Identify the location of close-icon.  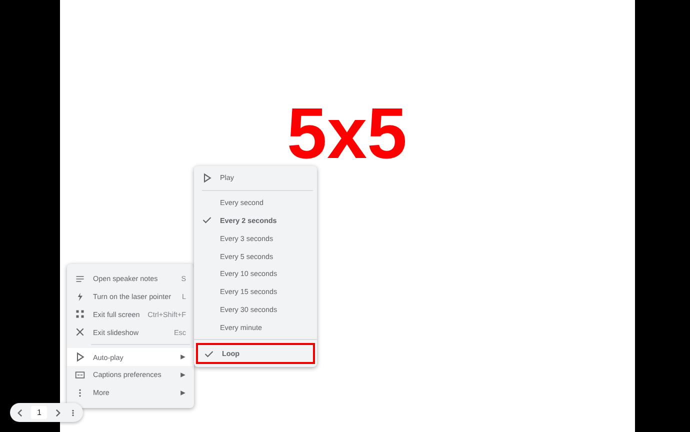
(80, 332).